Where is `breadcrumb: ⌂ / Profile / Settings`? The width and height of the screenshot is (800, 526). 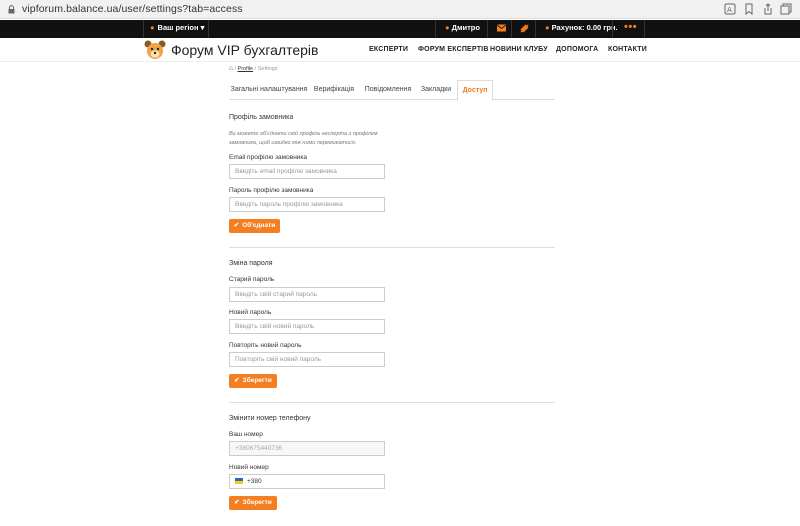
breadcrumb: ⌂ / Profile / Settings is located at coordinates (253, 68).